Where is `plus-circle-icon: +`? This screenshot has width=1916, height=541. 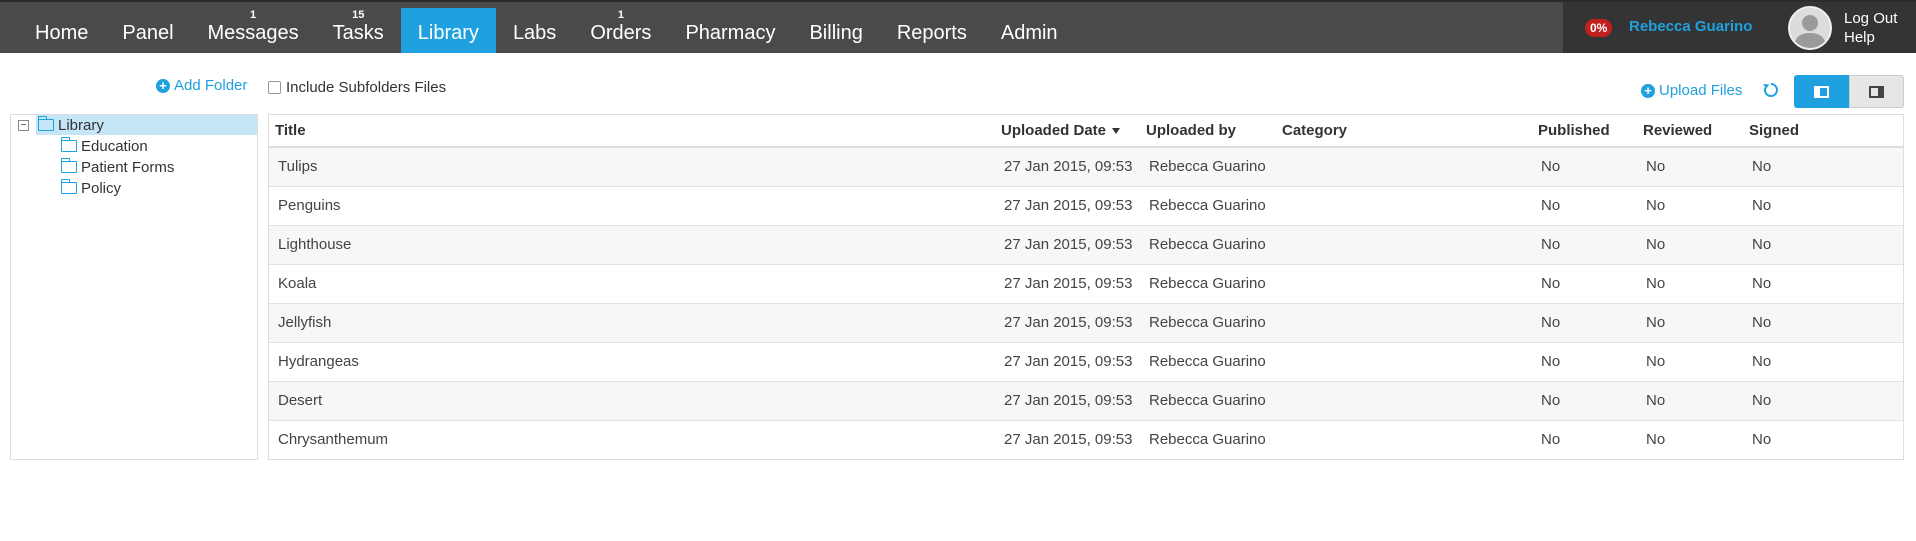 plus-circle-icon: + is located at coordinates (1648, 90).